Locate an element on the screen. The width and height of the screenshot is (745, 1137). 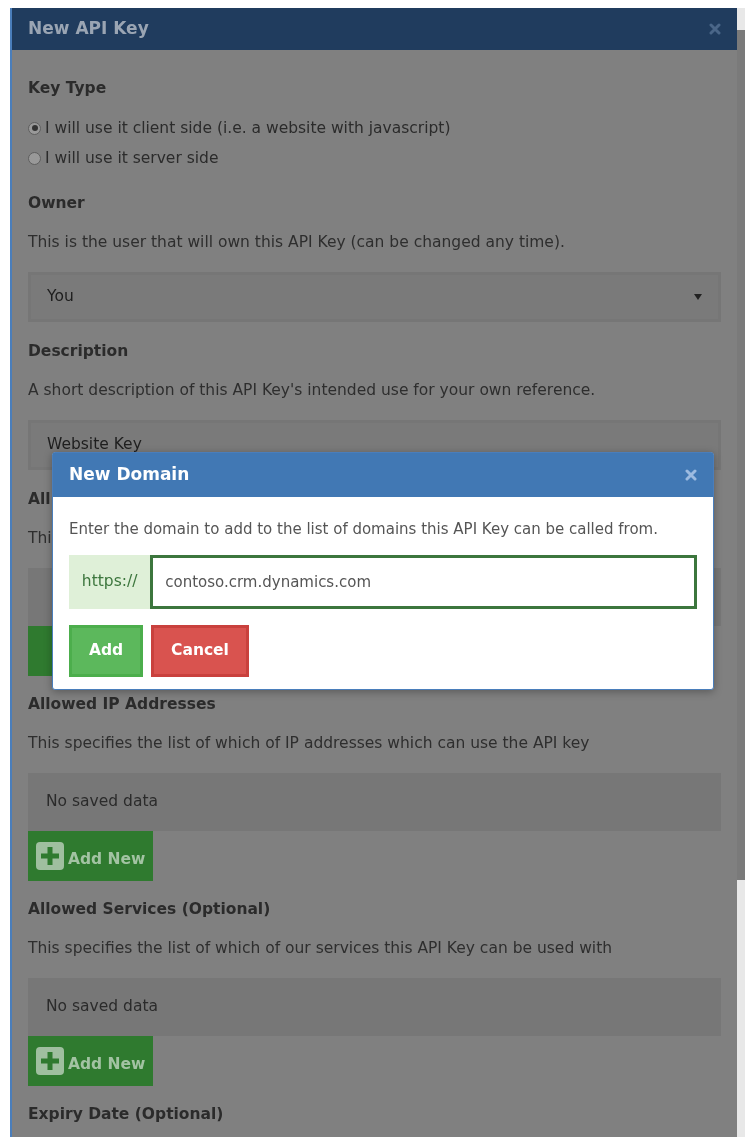
radio-label: I will use it server side is located at coordinates (132, 158).